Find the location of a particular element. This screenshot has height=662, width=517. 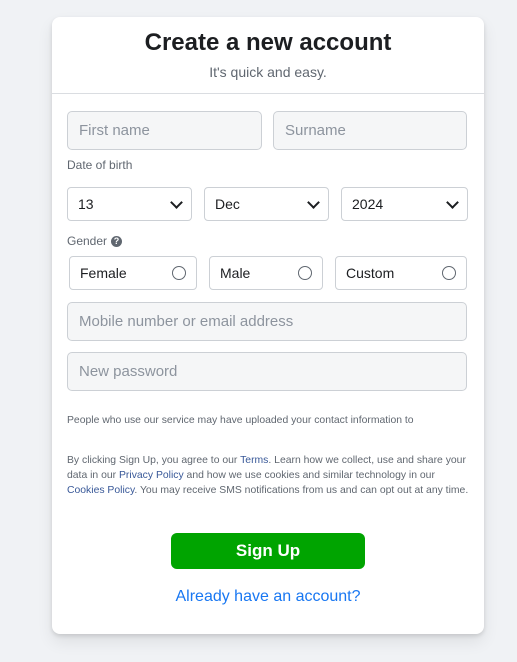

page-subtitle: It's quick and easy. is located at coordinates (268, 72).